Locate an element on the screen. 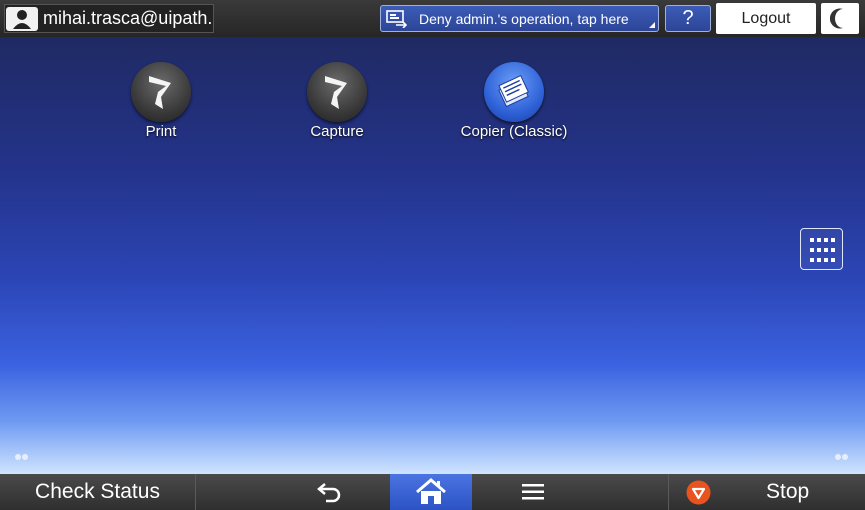 The image size is (865, 510). home-button is located at coordinates (431, 492).